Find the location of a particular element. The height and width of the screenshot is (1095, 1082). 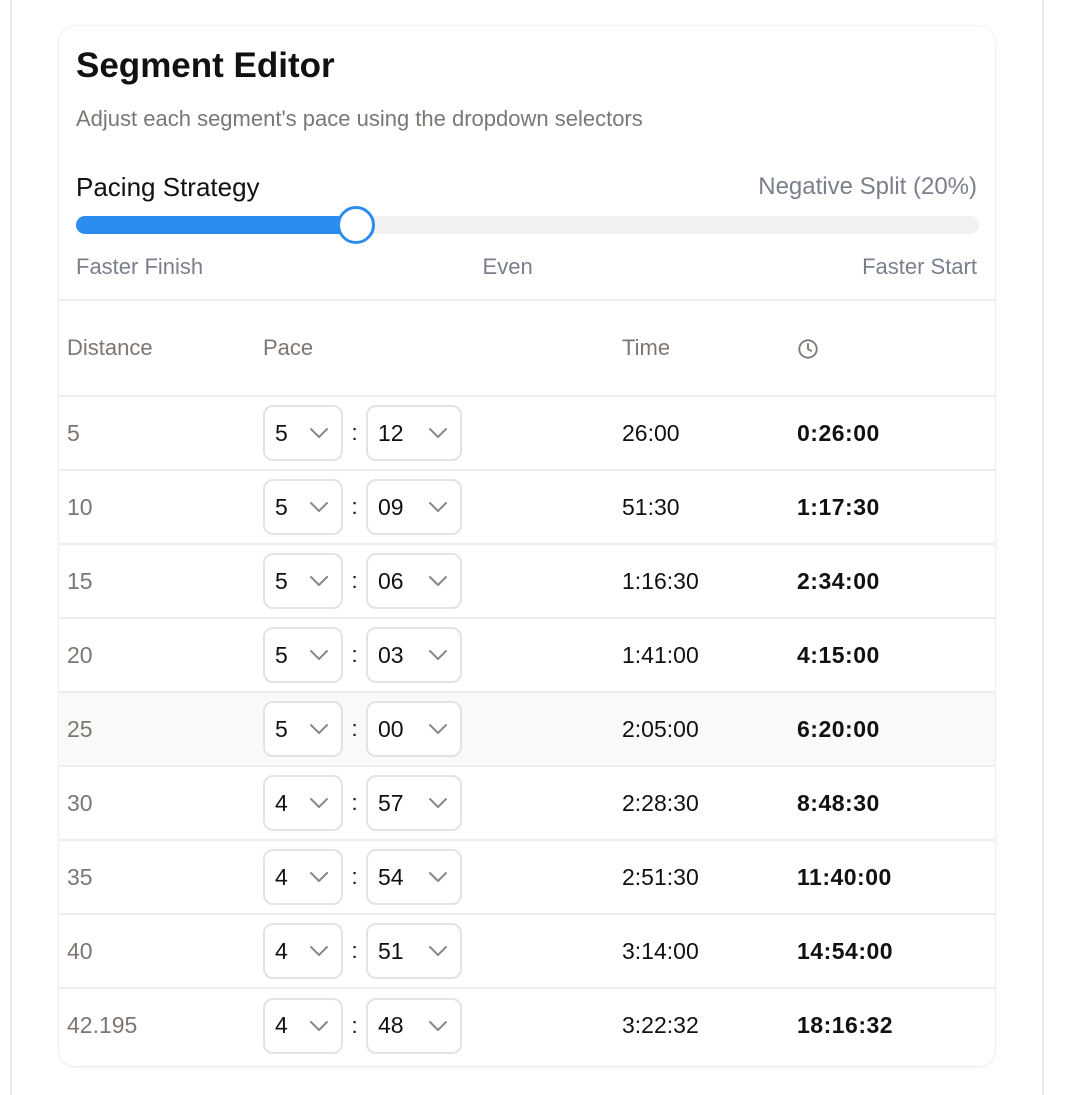

pace-seconds-value: 12 is located at coordinates (391, 432).